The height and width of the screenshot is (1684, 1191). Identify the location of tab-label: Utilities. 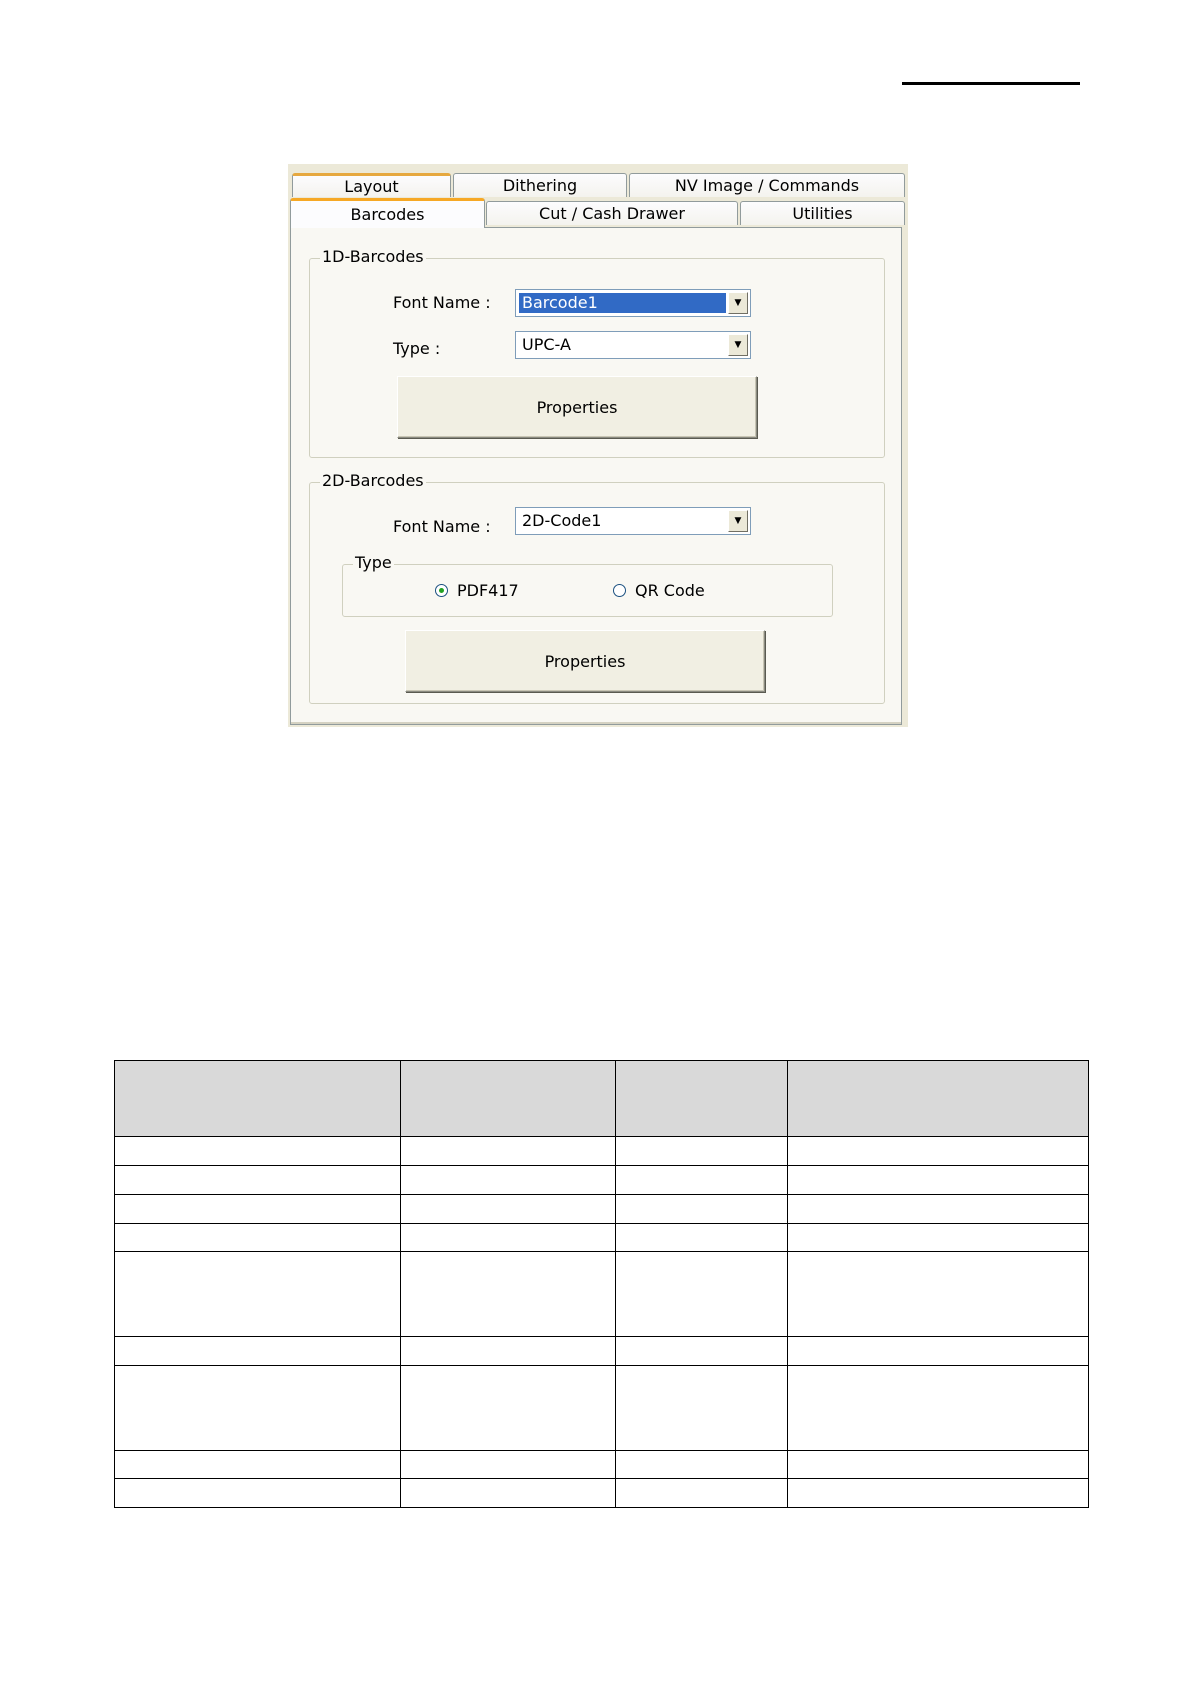
(822, 213).